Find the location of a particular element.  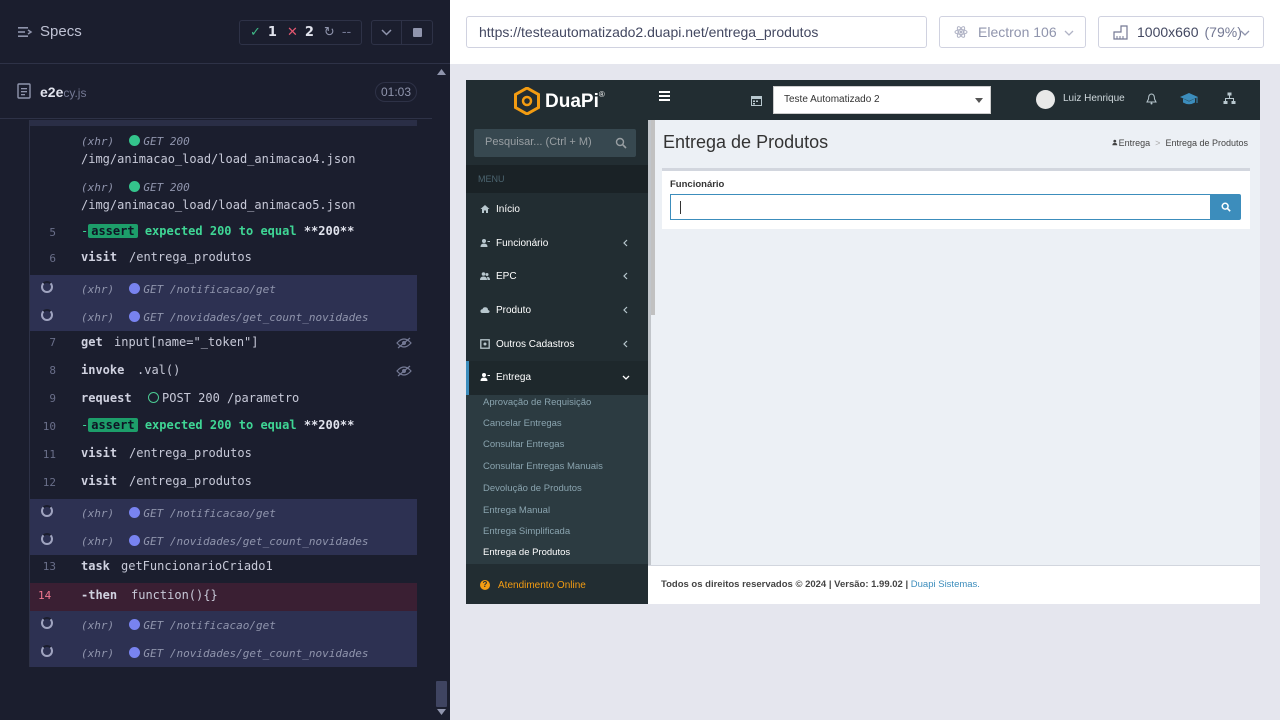

command-row: 13 task getFuncionarioCriado1 is located at coordinates (223, 570).